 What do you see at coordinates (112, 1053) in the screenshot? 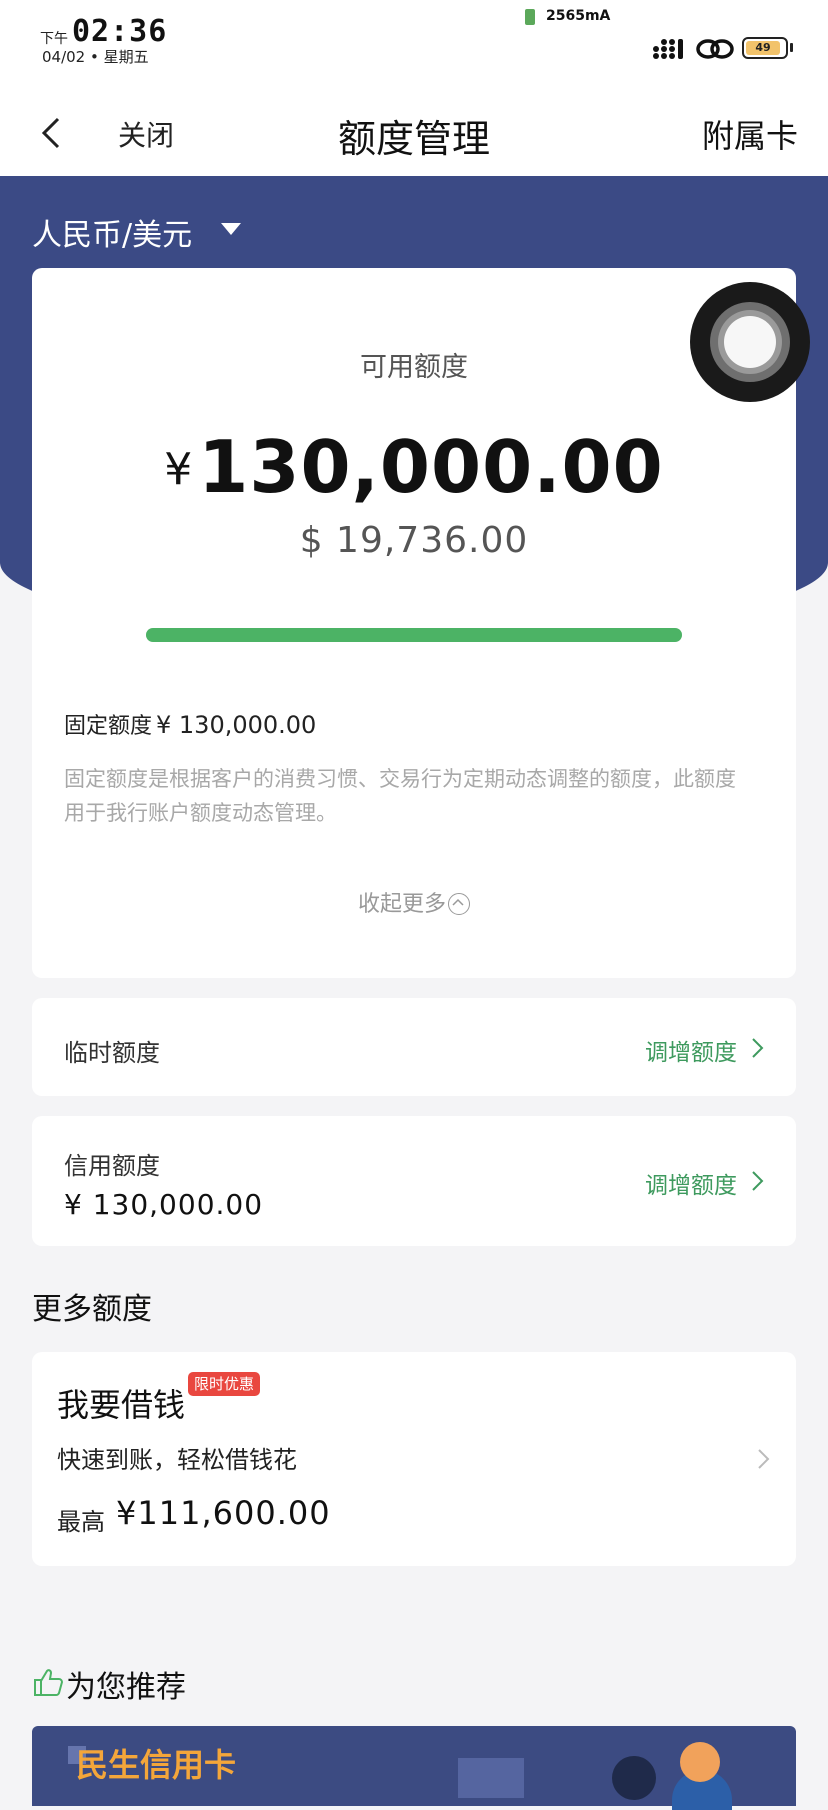
I see `temporary-quota-label: 临时额度` at bounding box center [112, 1053].